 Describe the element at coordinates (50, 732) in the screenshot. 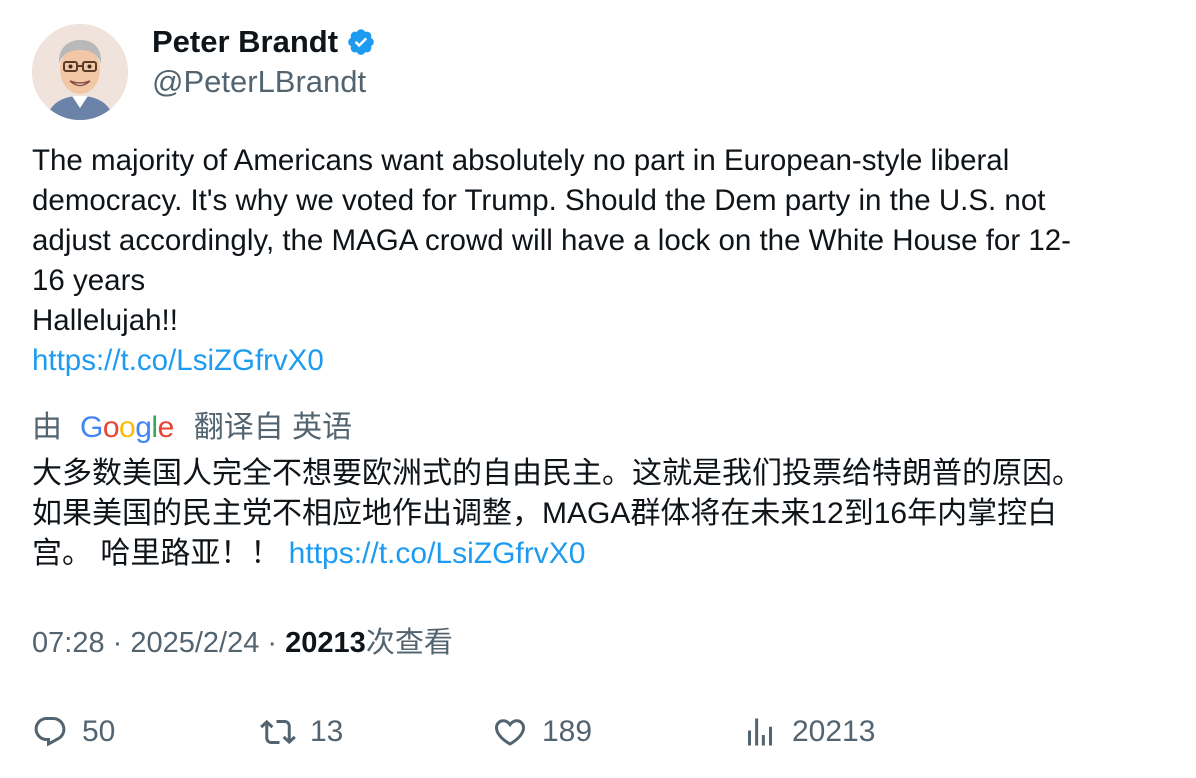

I see `reply-icon` at that location.